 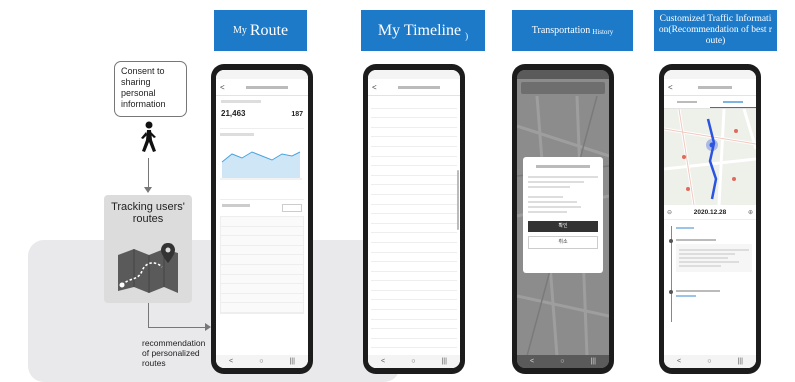 I want to click on phone-my-timeline-screen: < < ○ |||, so click(x=414, y=219).